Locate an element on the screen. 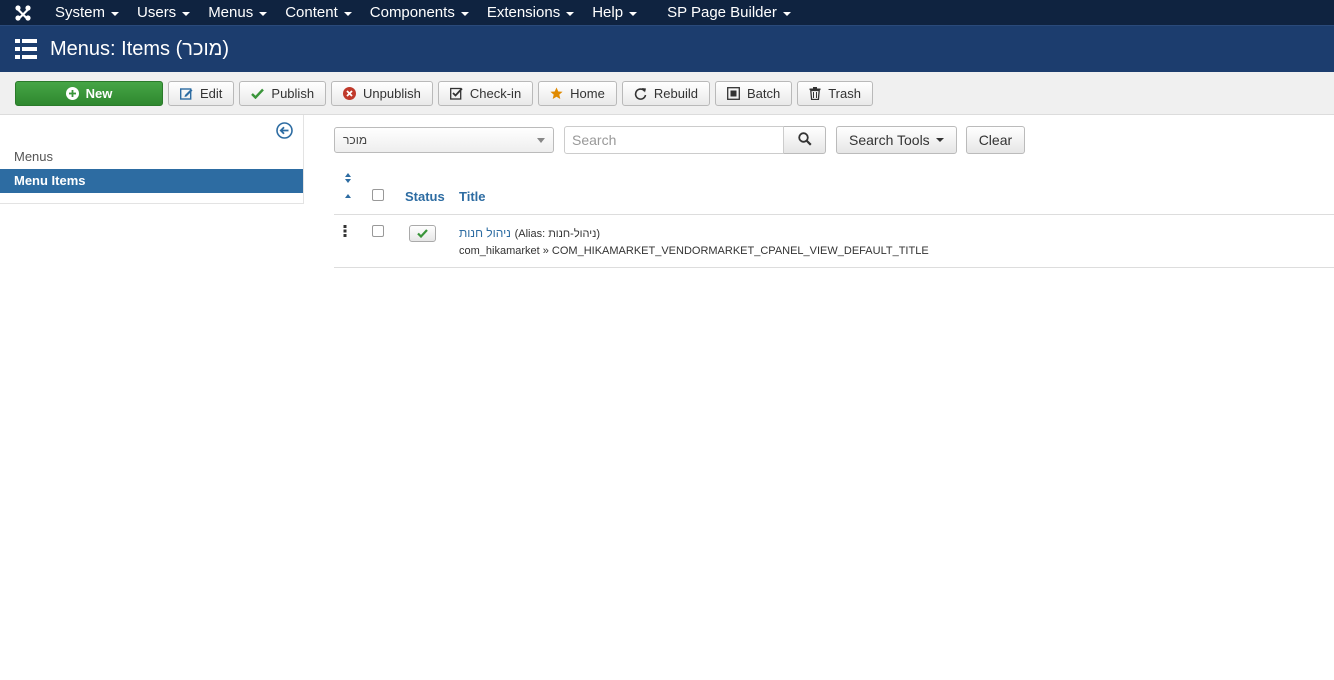 The image size is (1334, 680). rebuild-button: Rebuild is located at coordinates (665, 93).